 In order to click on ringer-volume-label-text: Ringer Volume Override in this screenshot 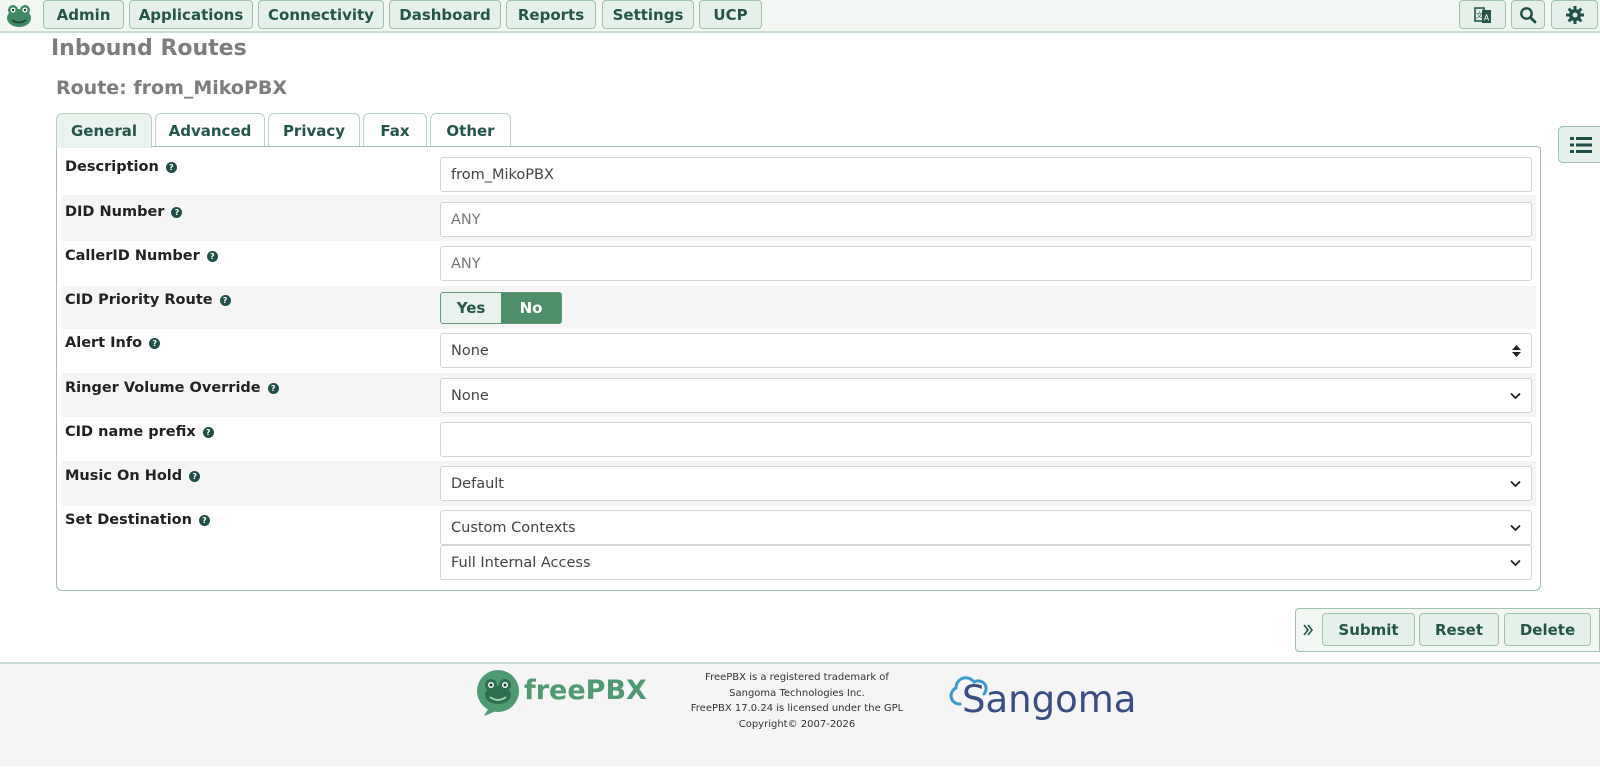, I will do `click(163, 388)`.